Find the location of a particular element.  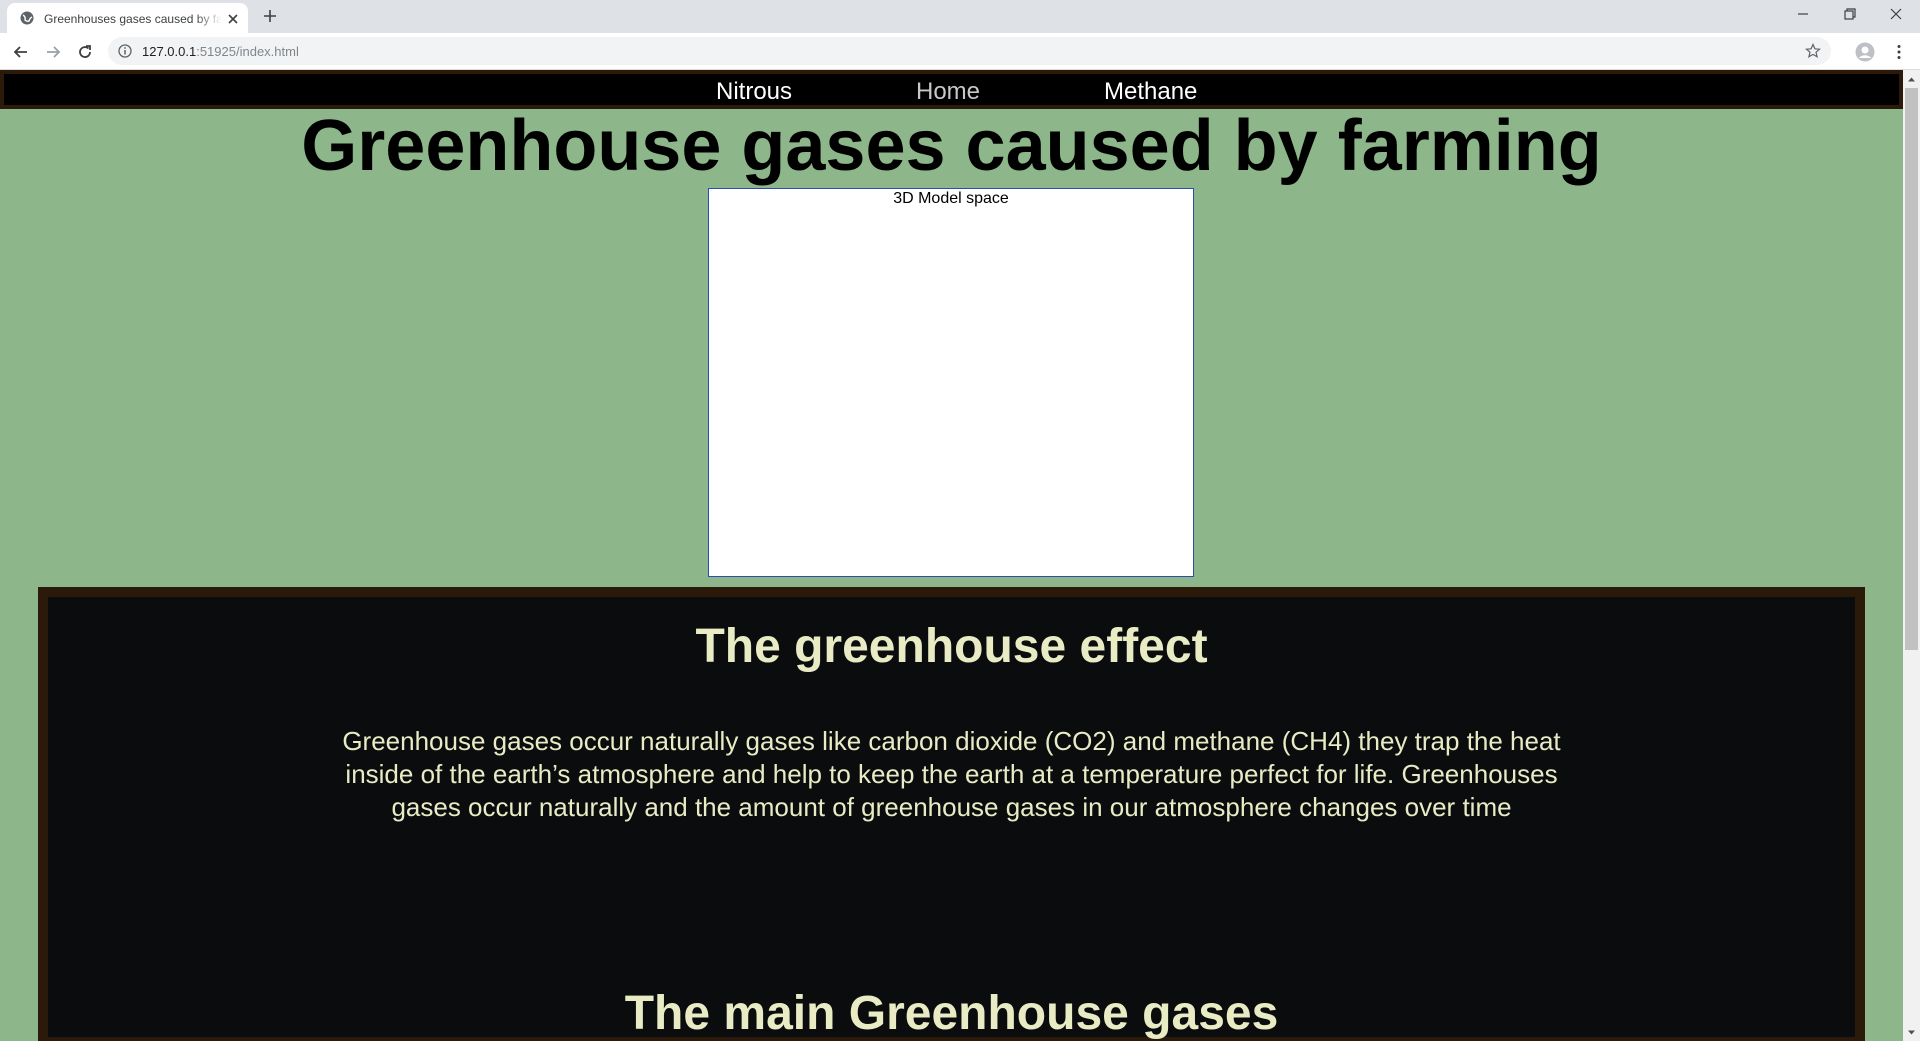

page-title: Greenhouse gases caused by farming is located at coordinates (951, 146).